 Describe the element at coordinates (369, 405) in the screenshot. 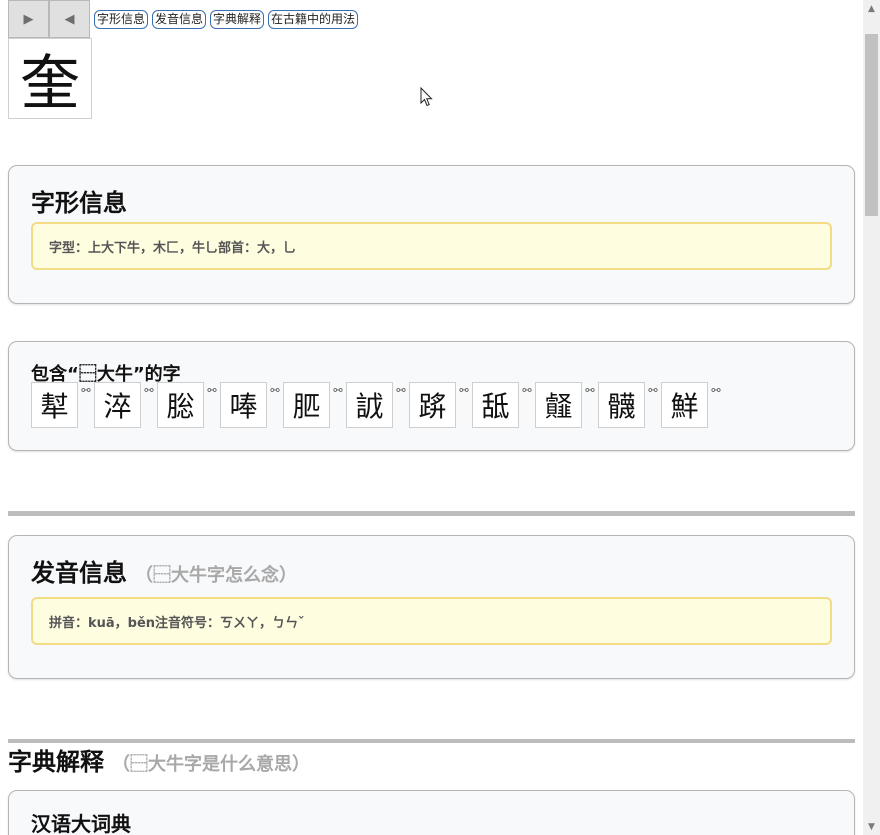

I see `char-box: 䛋` at that location.